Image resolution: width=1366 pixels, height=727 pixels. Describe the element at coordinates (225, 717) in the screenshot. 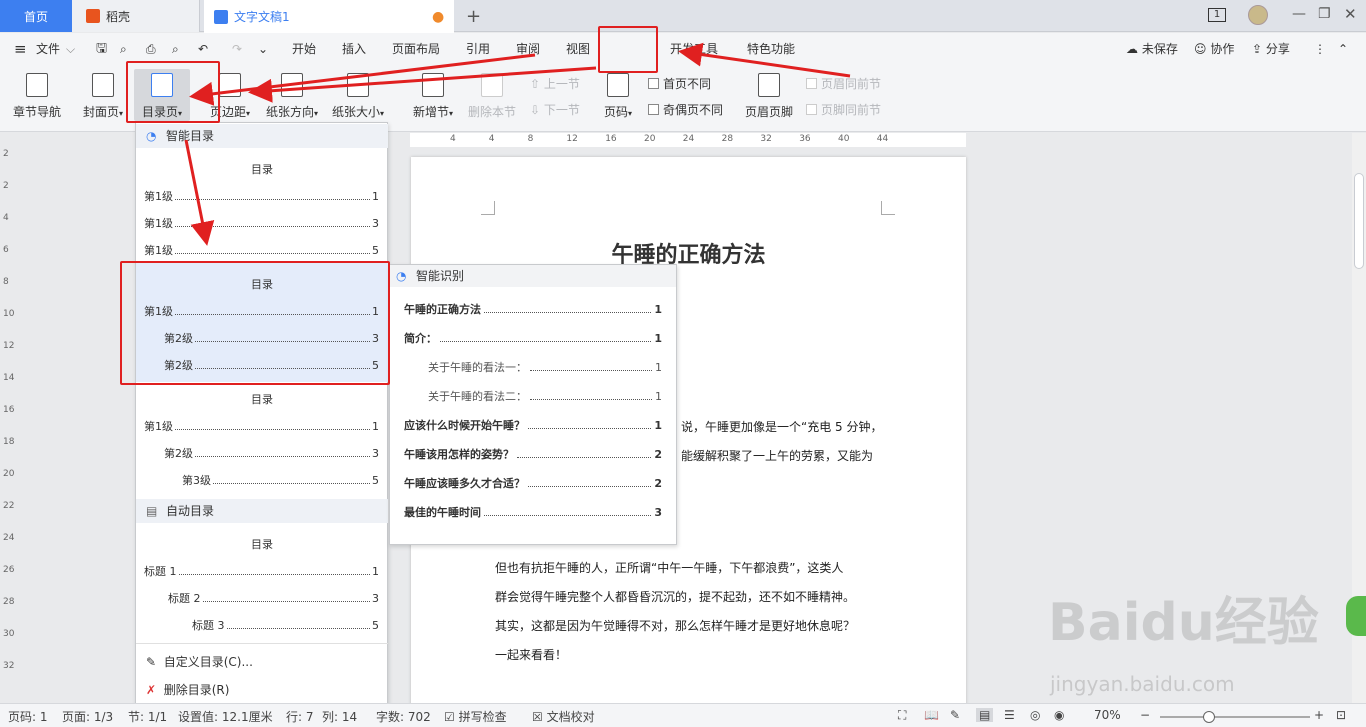

I see `status-setting: 设置值: 12.1厘米` at that location.